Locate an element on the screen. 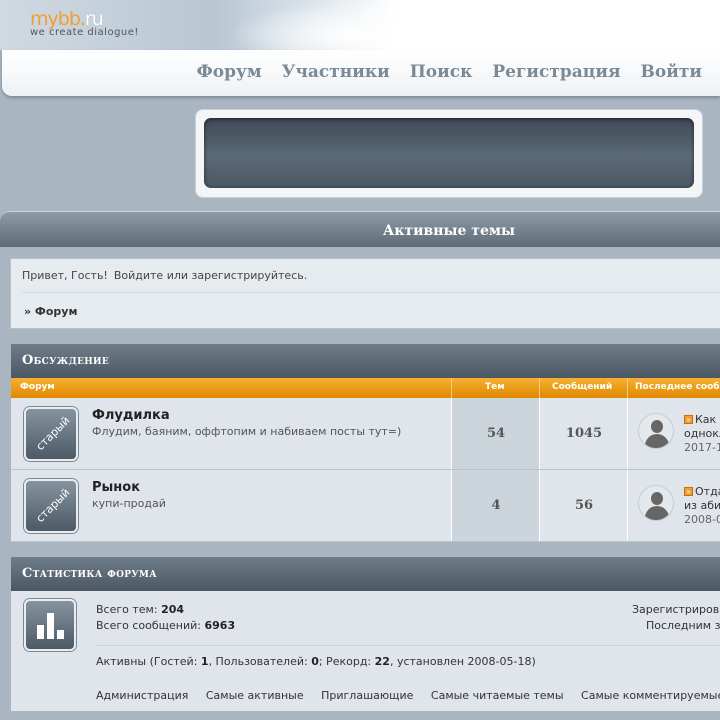 The image size is (720, 720). site-logo: mybb.ru we create dialogue! is located at coordinates (84, 23).